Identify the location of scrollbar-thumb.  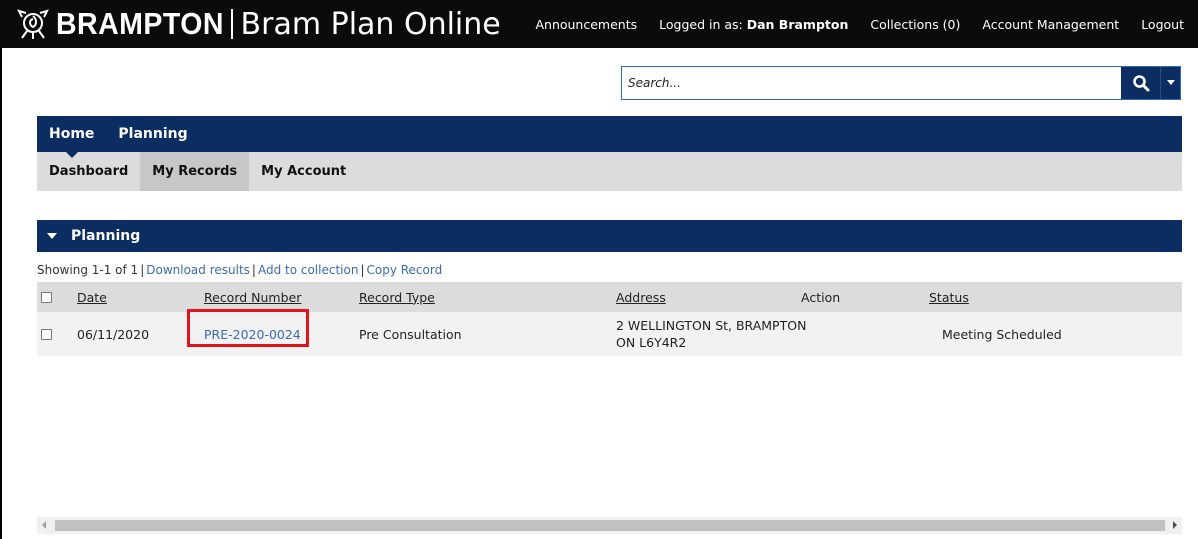
(610, 525).